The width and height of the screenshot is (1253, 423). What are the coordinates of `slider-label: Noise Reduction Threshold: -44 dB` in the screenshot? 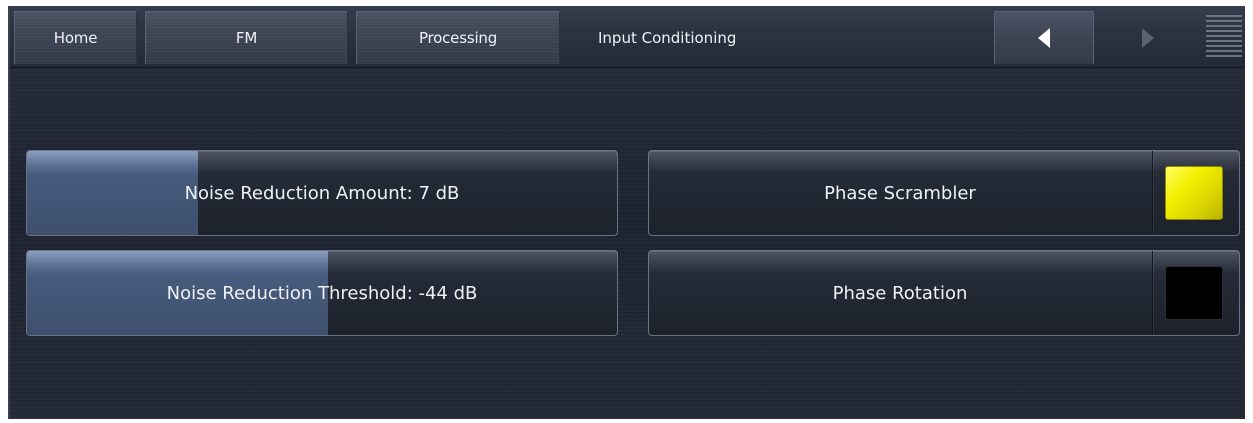 It's located at (322, 293).